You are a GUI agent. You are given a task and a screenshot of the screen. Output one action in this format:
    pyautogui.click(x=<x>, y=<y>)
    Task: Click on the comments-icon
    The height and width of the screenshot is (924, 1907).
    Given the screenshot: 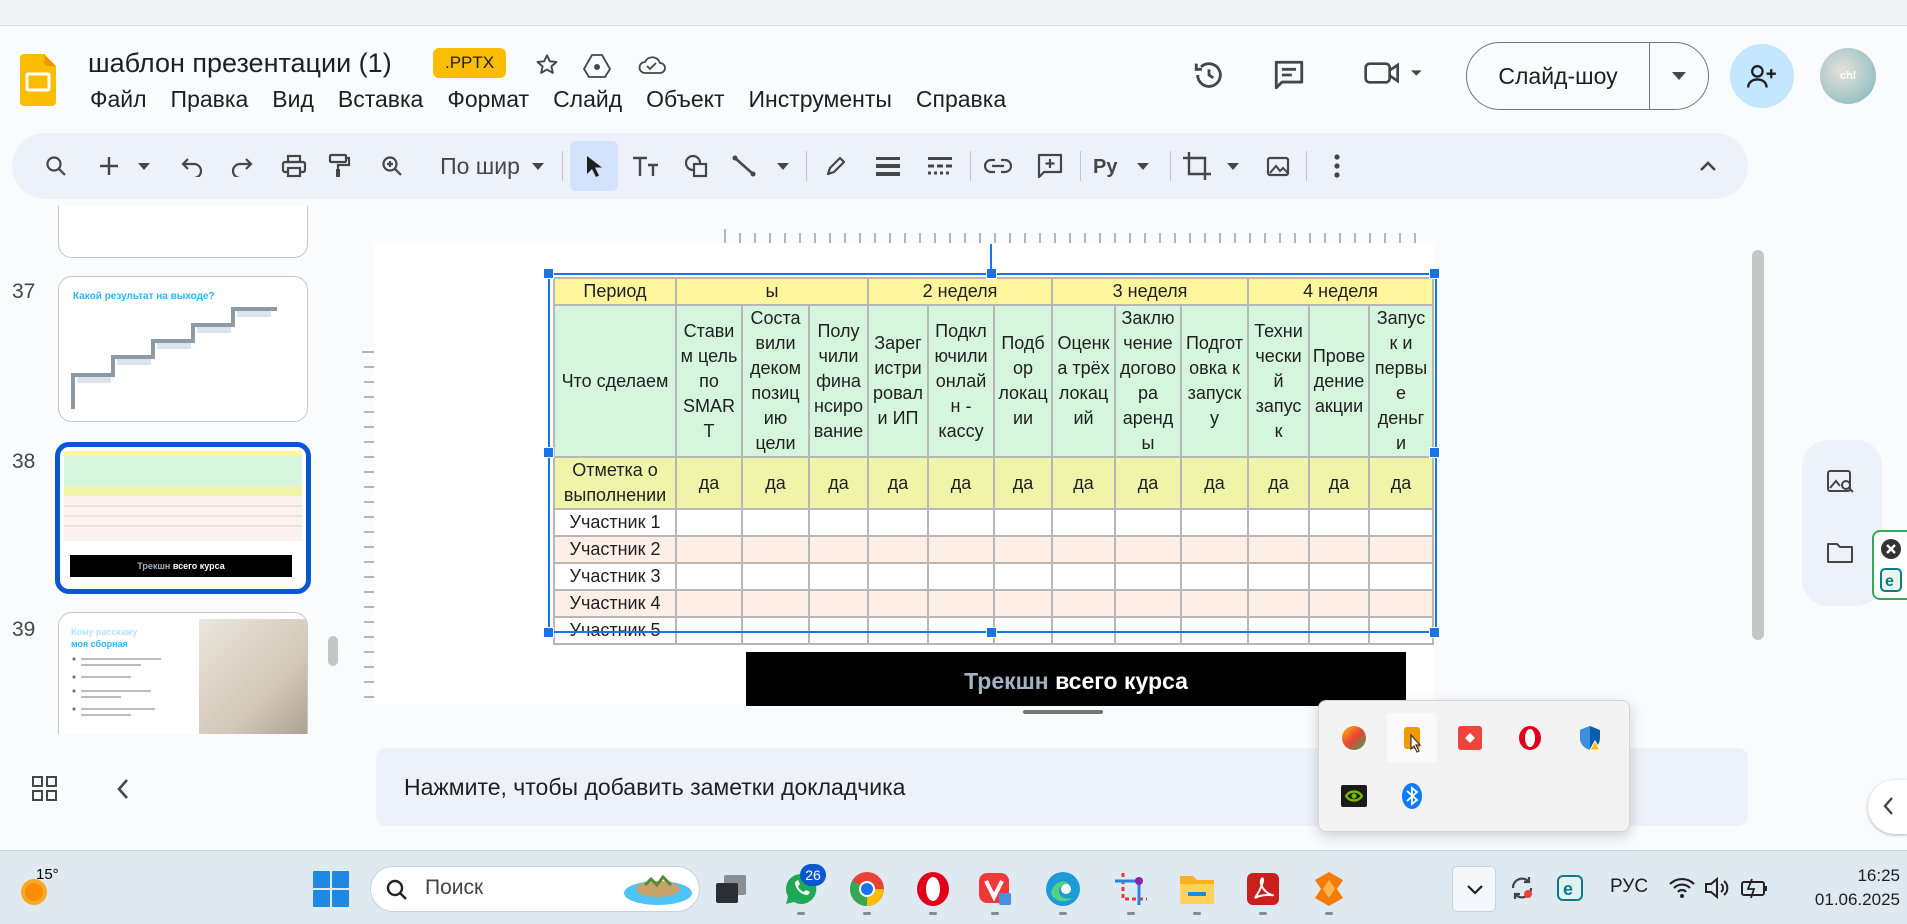 What is the action you would take?
    pyautogui.click(x=1289, y=75)
    